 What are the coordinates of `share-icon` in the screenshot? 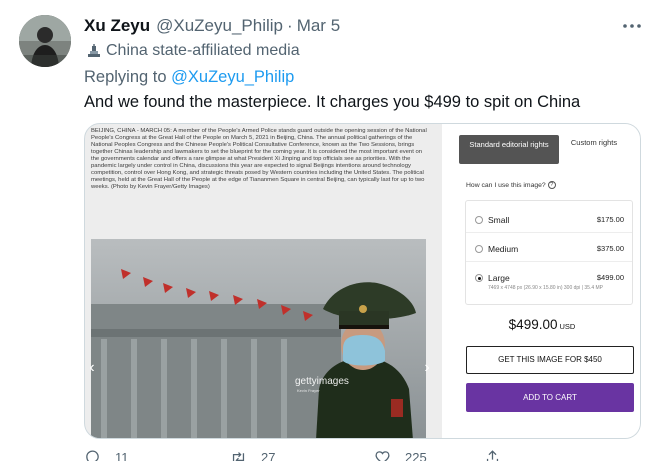 It's located at (492, 455).